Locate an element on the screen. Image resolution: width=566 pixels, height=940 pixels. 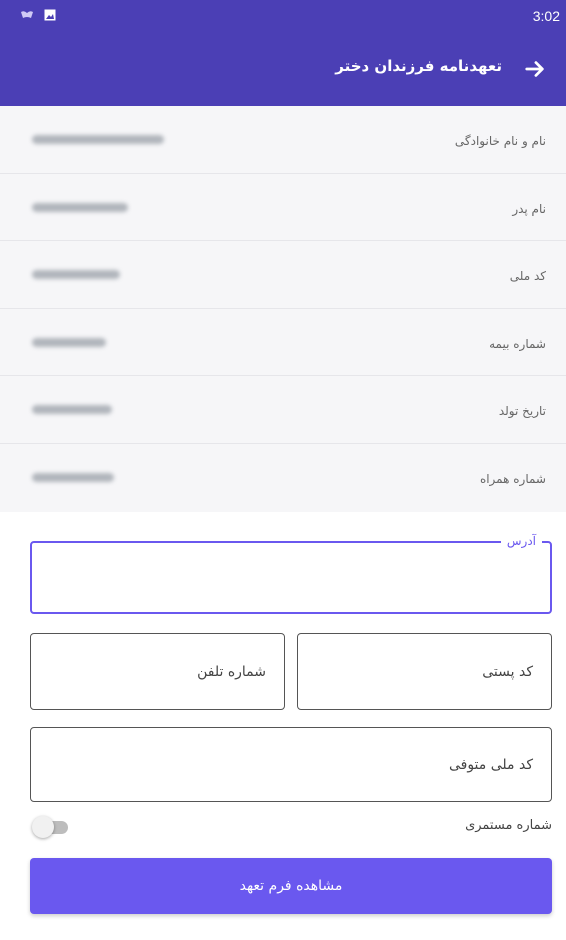
info-label: شماره همراه is located at coordinates (512, 478).